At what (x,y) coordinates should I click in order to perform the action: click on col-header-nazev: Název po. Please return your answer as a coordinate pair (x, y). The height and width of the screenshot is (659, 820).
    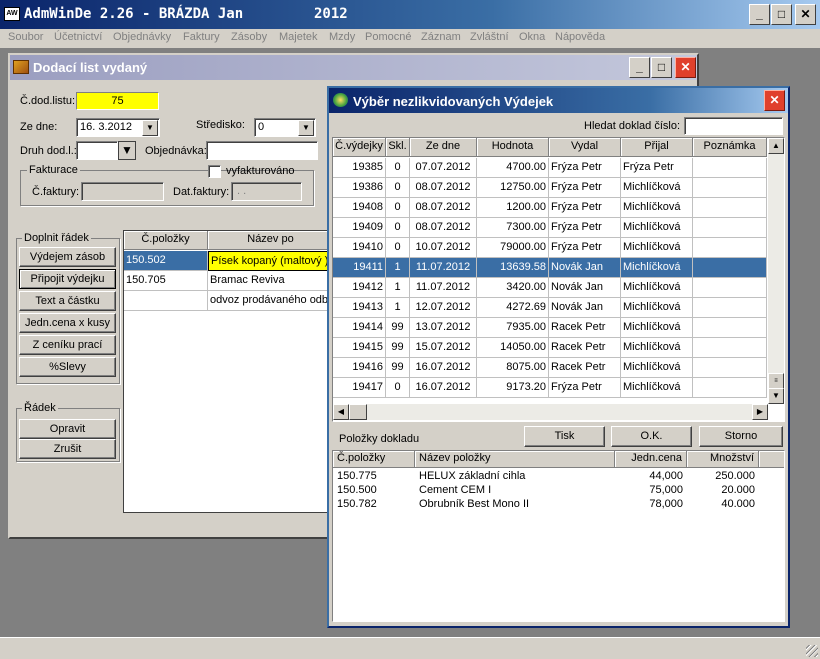
    Looking at the image, I should click on (270, 240).